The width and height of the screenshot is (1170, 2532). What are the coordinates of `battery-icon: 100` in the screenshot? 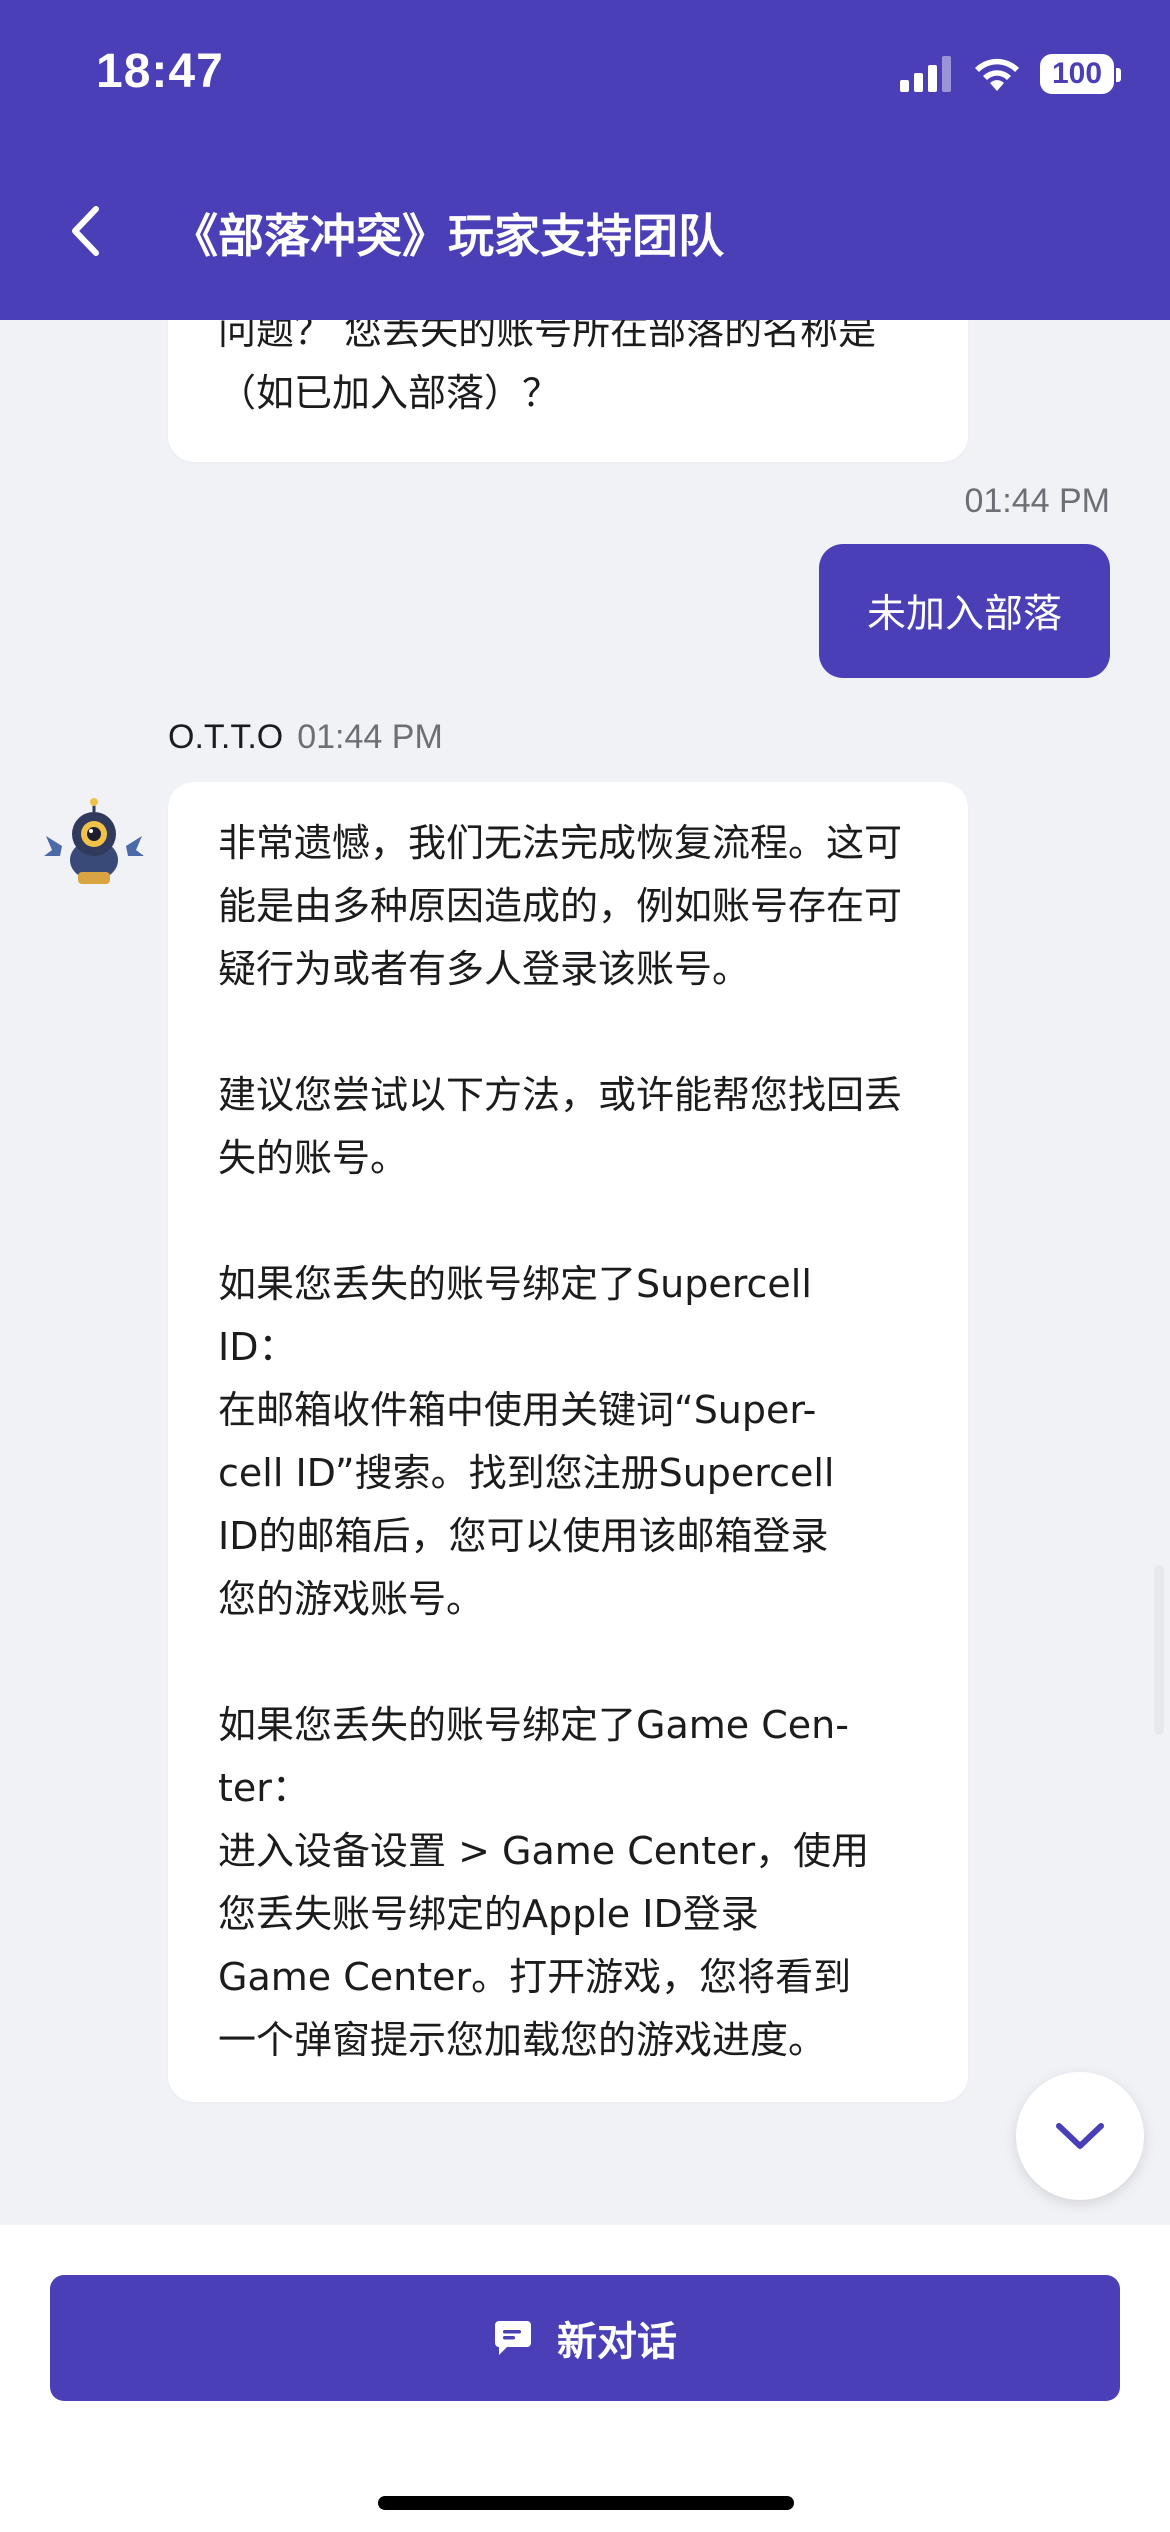 It's located at (1080, 74).